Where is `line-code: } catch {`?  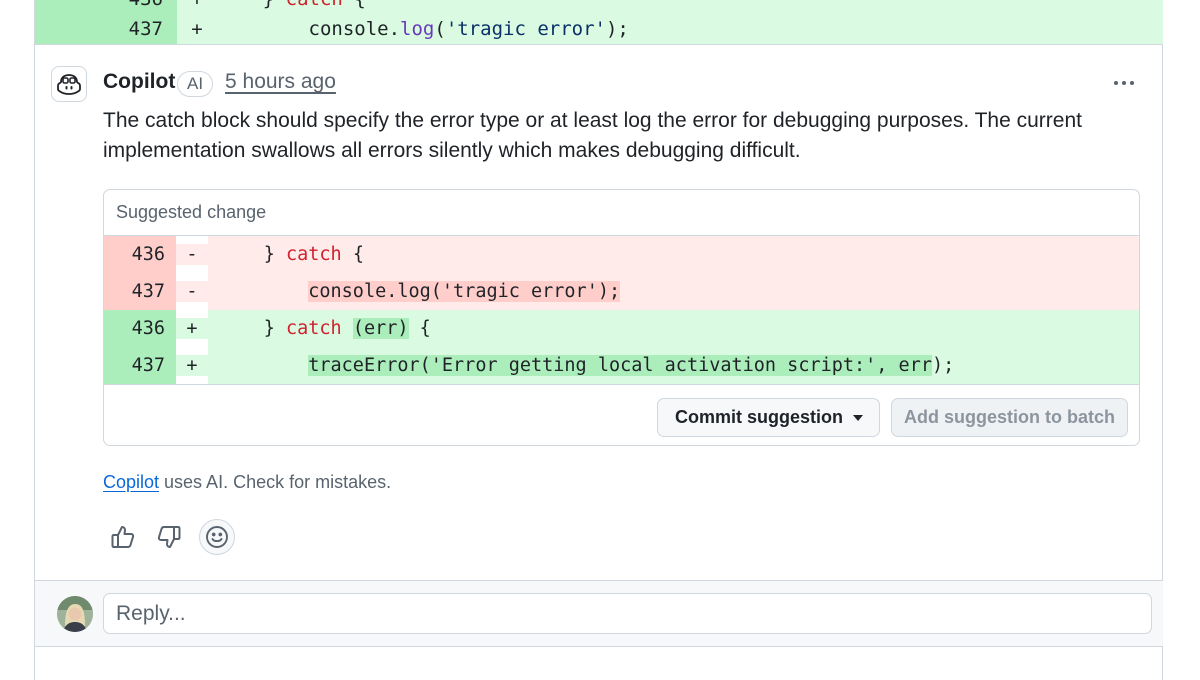 line-code: } catch { is located at coordinates (673, 254).